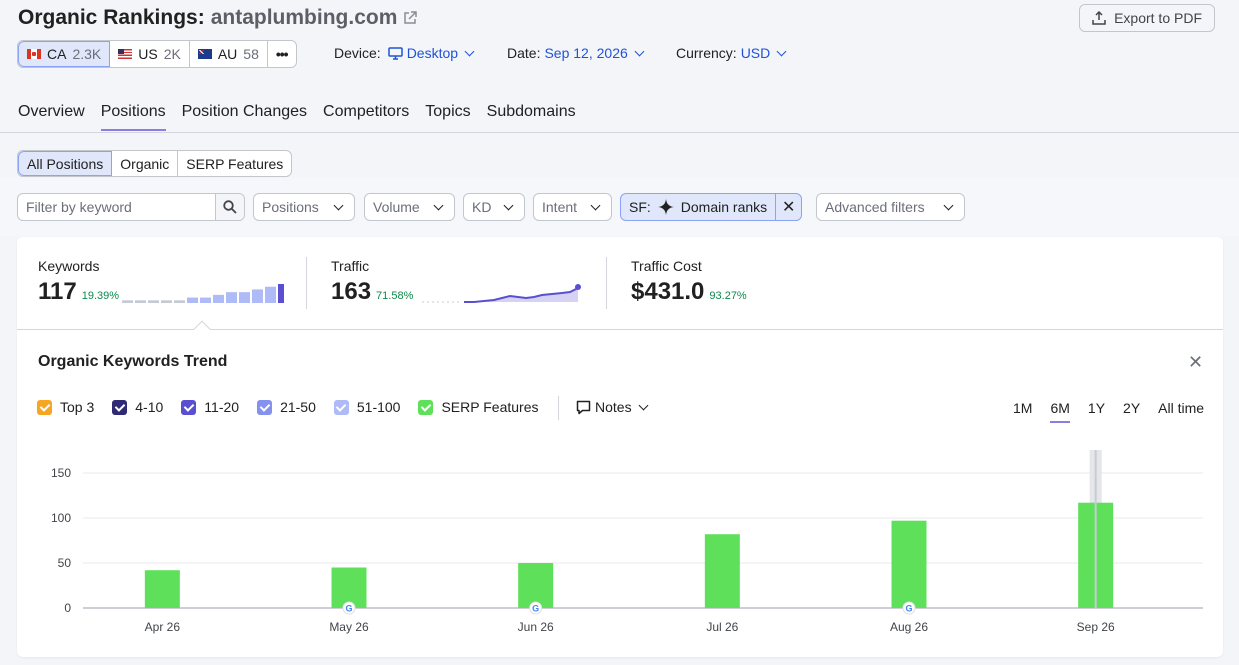  Describe the element at coordinates (234, 163) in the screenshot. I see `segment-serp-features: SERP Features` at that location.